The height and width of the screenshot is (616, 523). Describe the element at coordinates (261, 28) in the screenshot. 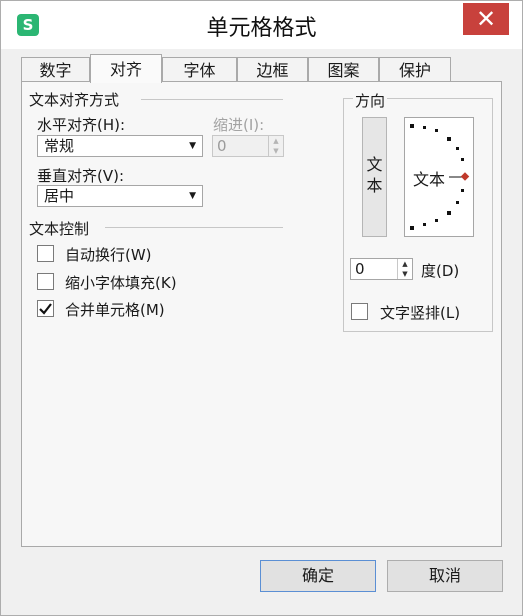

I see `dialog-title: 单元格格式` at that location.